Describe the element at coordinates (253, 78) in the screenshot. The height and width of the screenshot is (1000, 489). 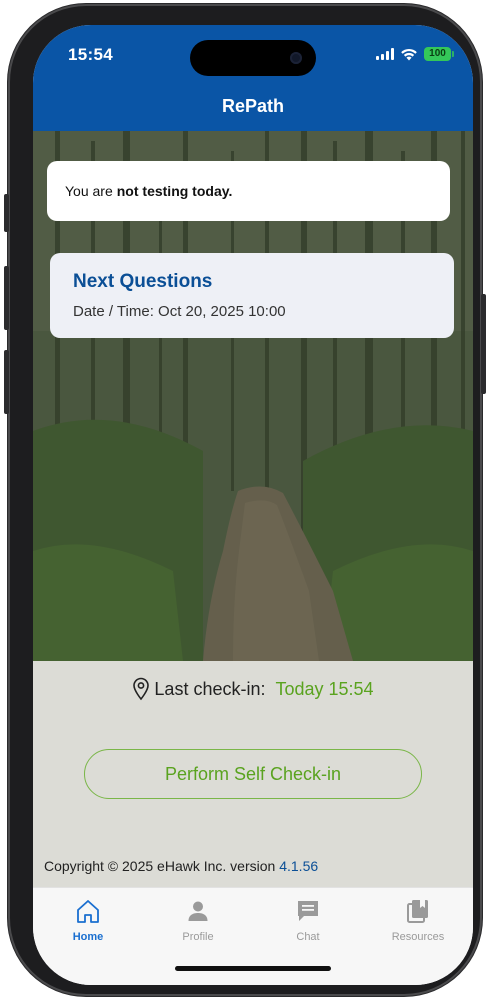
I see `app-header: 15:54 100 RePath` at that location.